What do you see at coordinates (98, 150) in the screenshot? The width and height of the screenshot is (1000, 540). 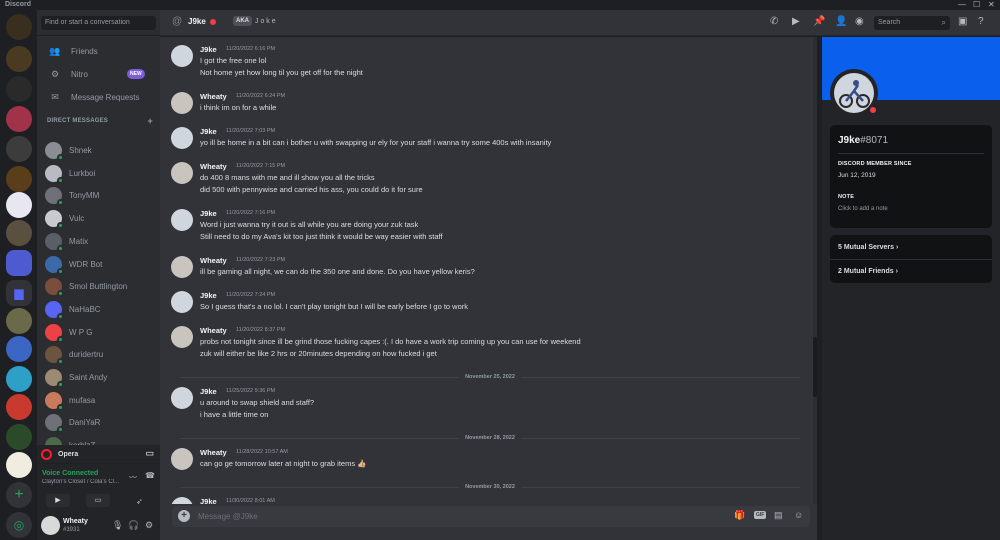 I see `dm-item: Shnek` at bounding box center [98, 150].